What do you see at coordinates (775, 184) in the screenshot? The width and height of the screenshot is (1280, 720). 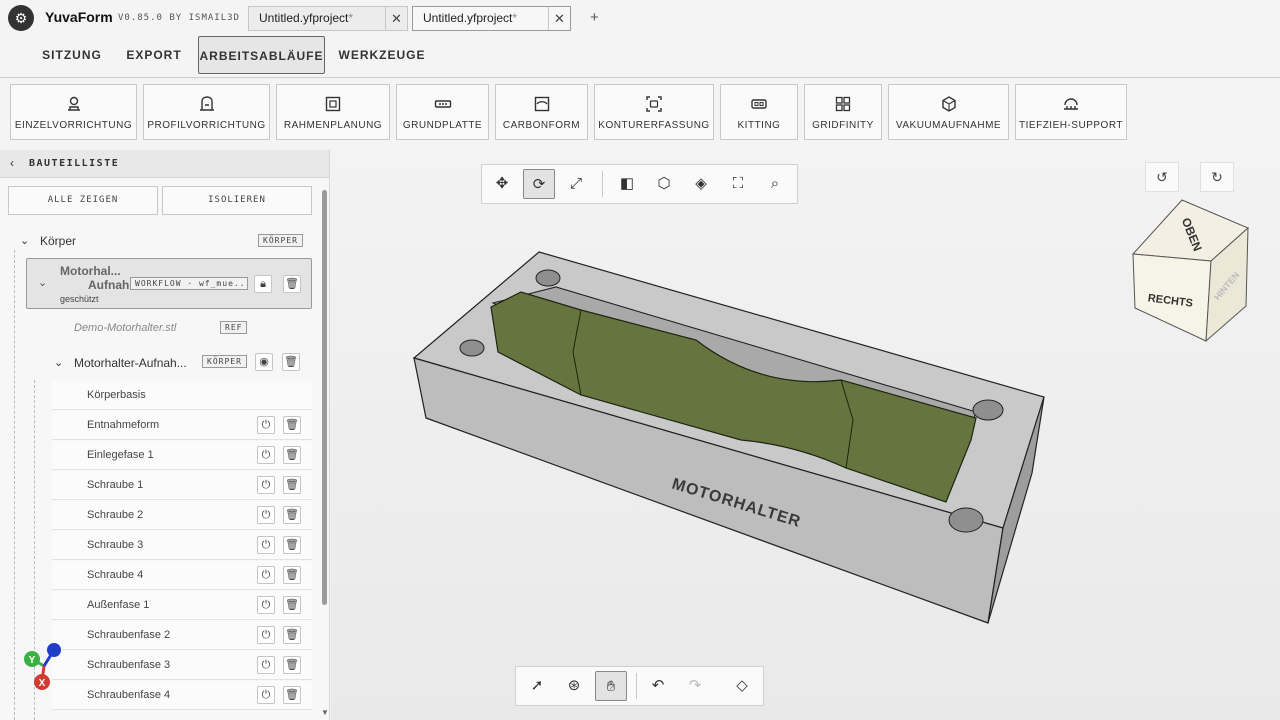 I see `zoom-selection-icon: ⌕` at bounding box center [775, 184].